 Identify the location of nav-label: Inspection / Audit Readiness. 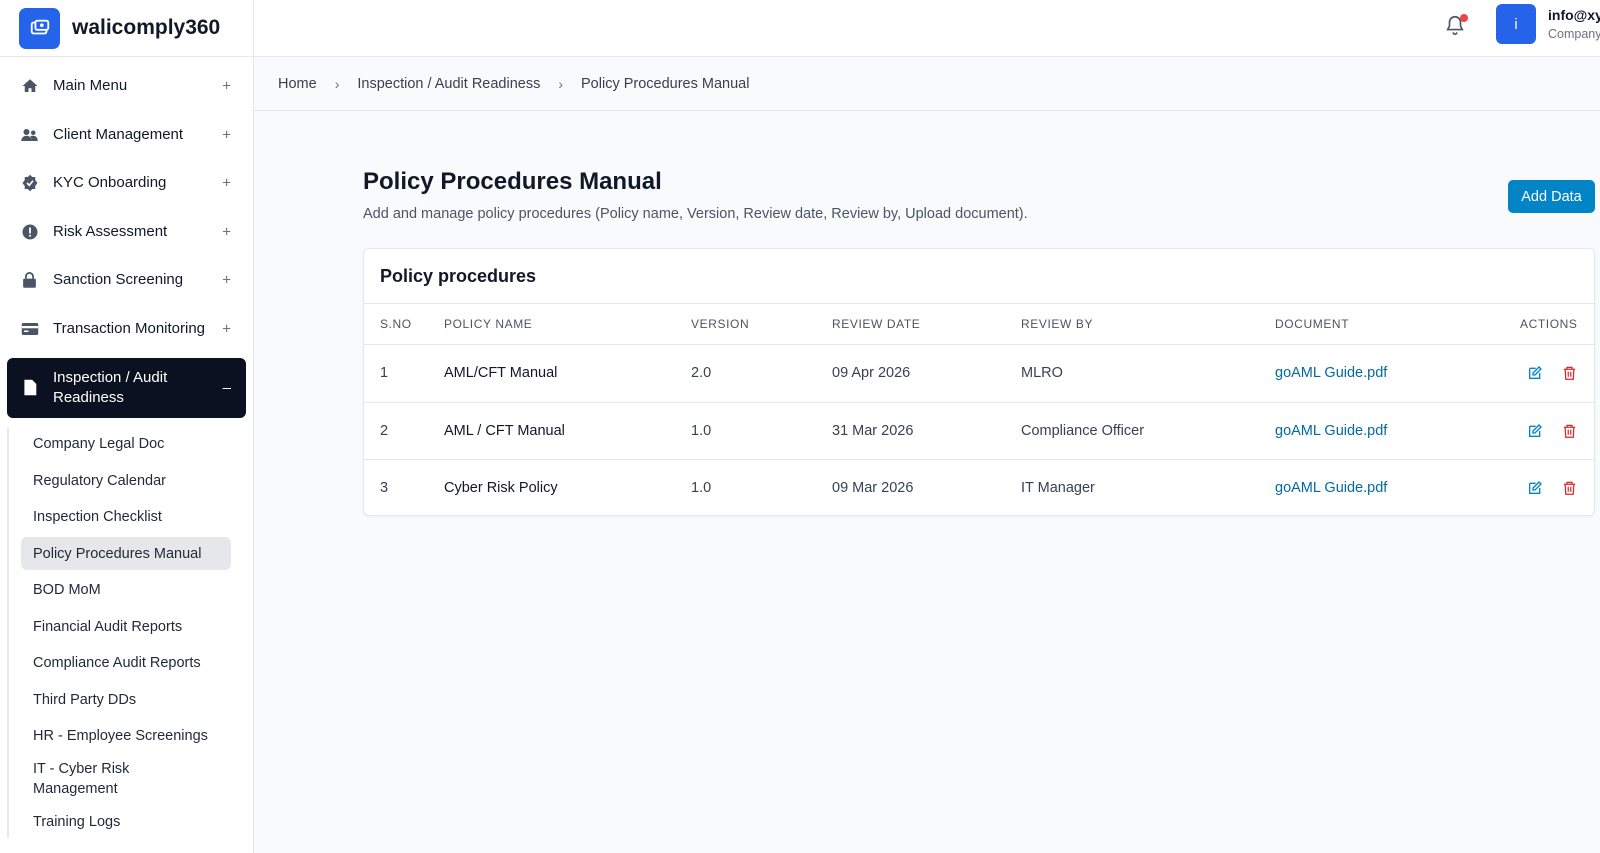
(110, 387).